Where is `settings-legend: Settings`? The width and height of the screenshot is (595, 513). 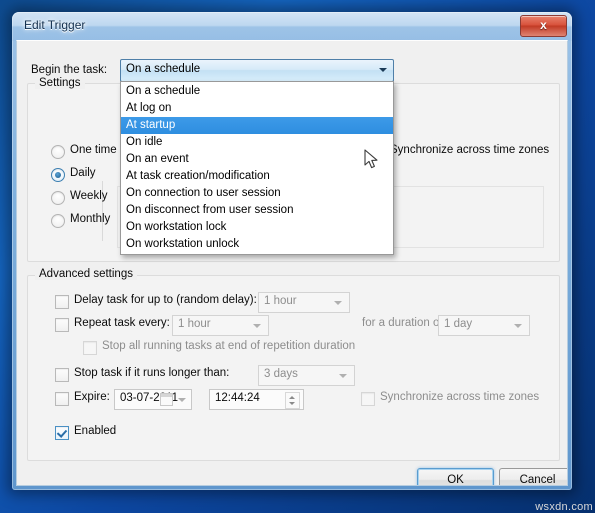 settings-legend: Settings is located at coordinates (60, 83).